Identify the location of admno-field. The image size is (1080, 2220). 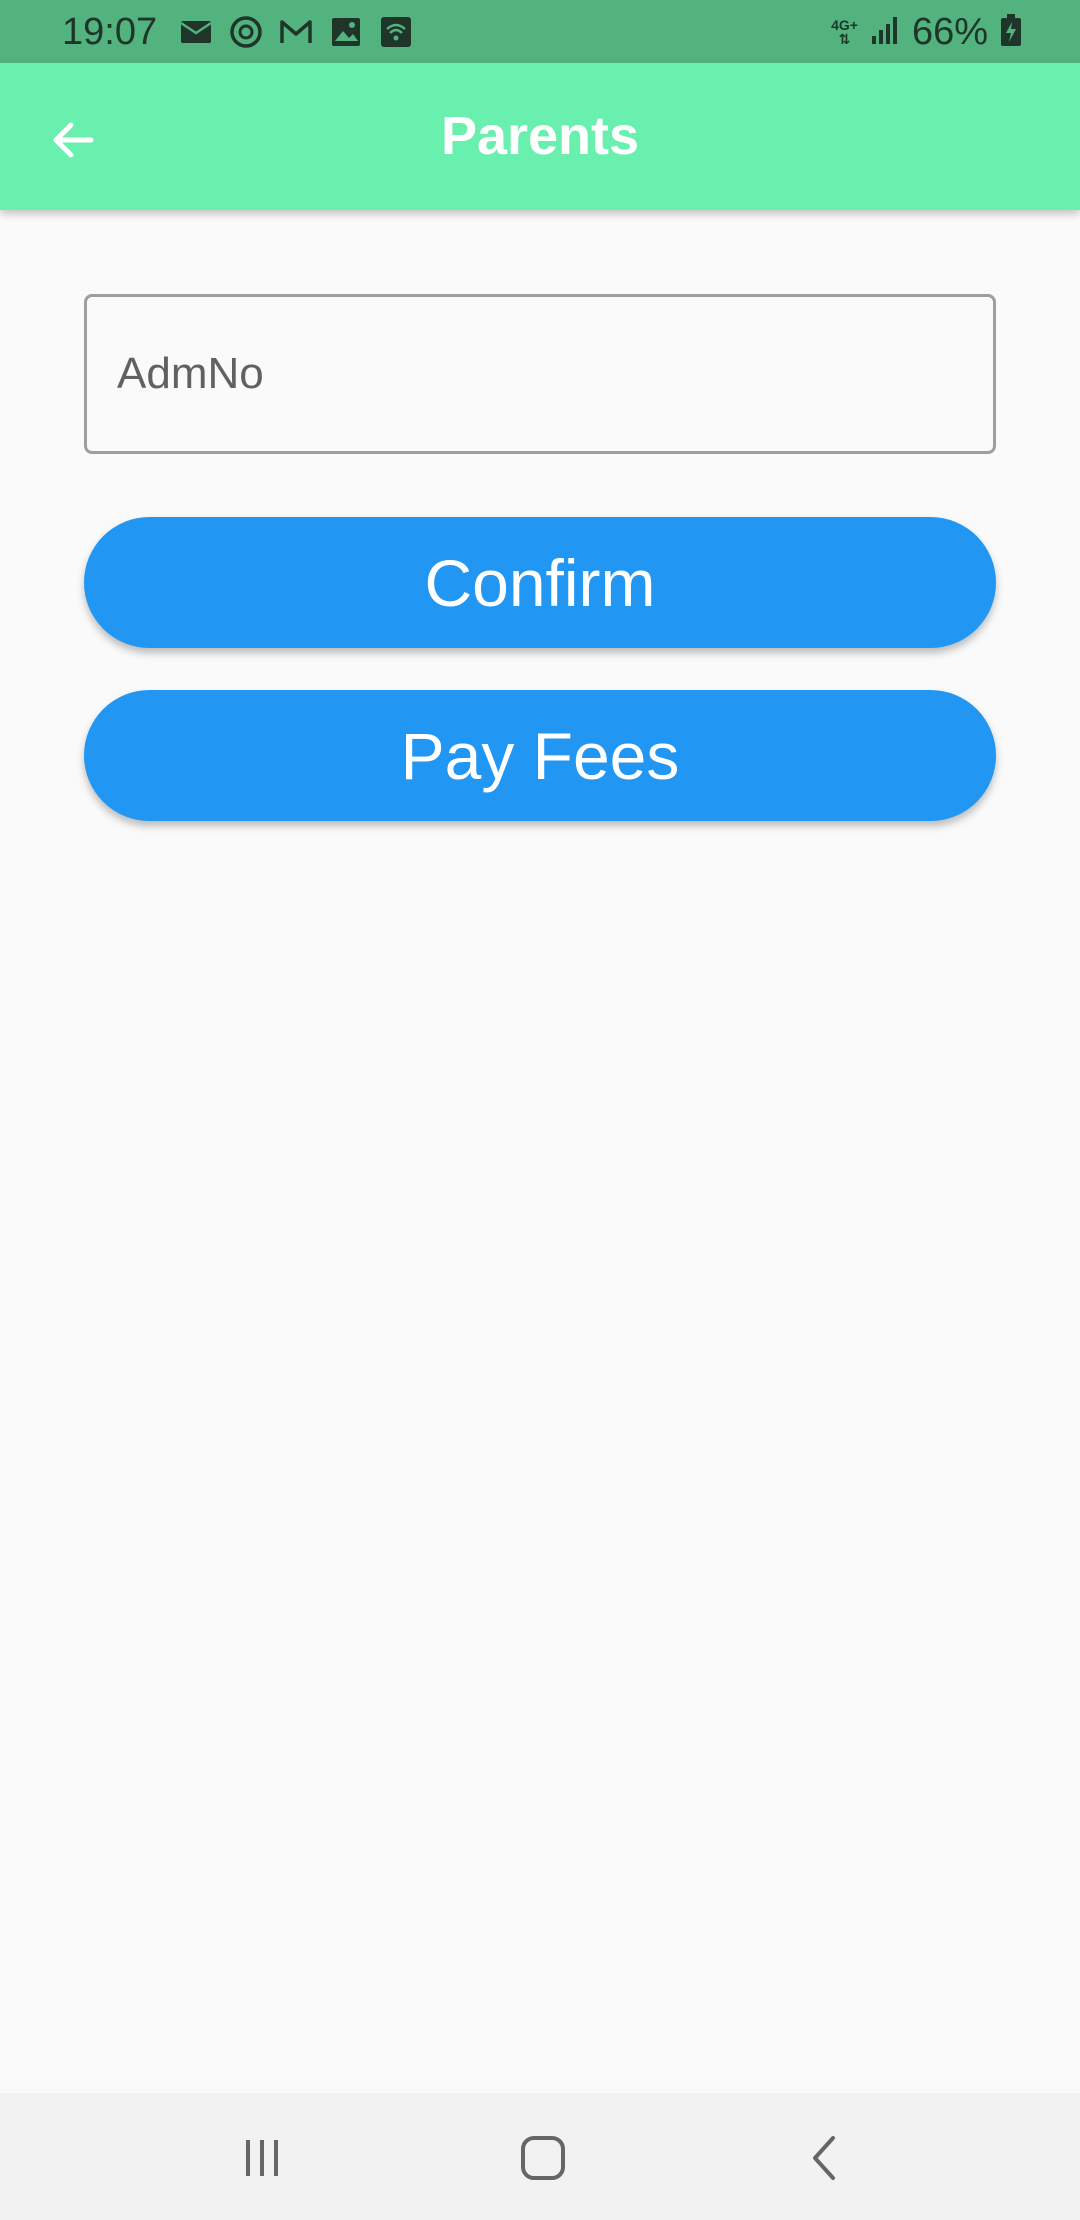
(540, 374).